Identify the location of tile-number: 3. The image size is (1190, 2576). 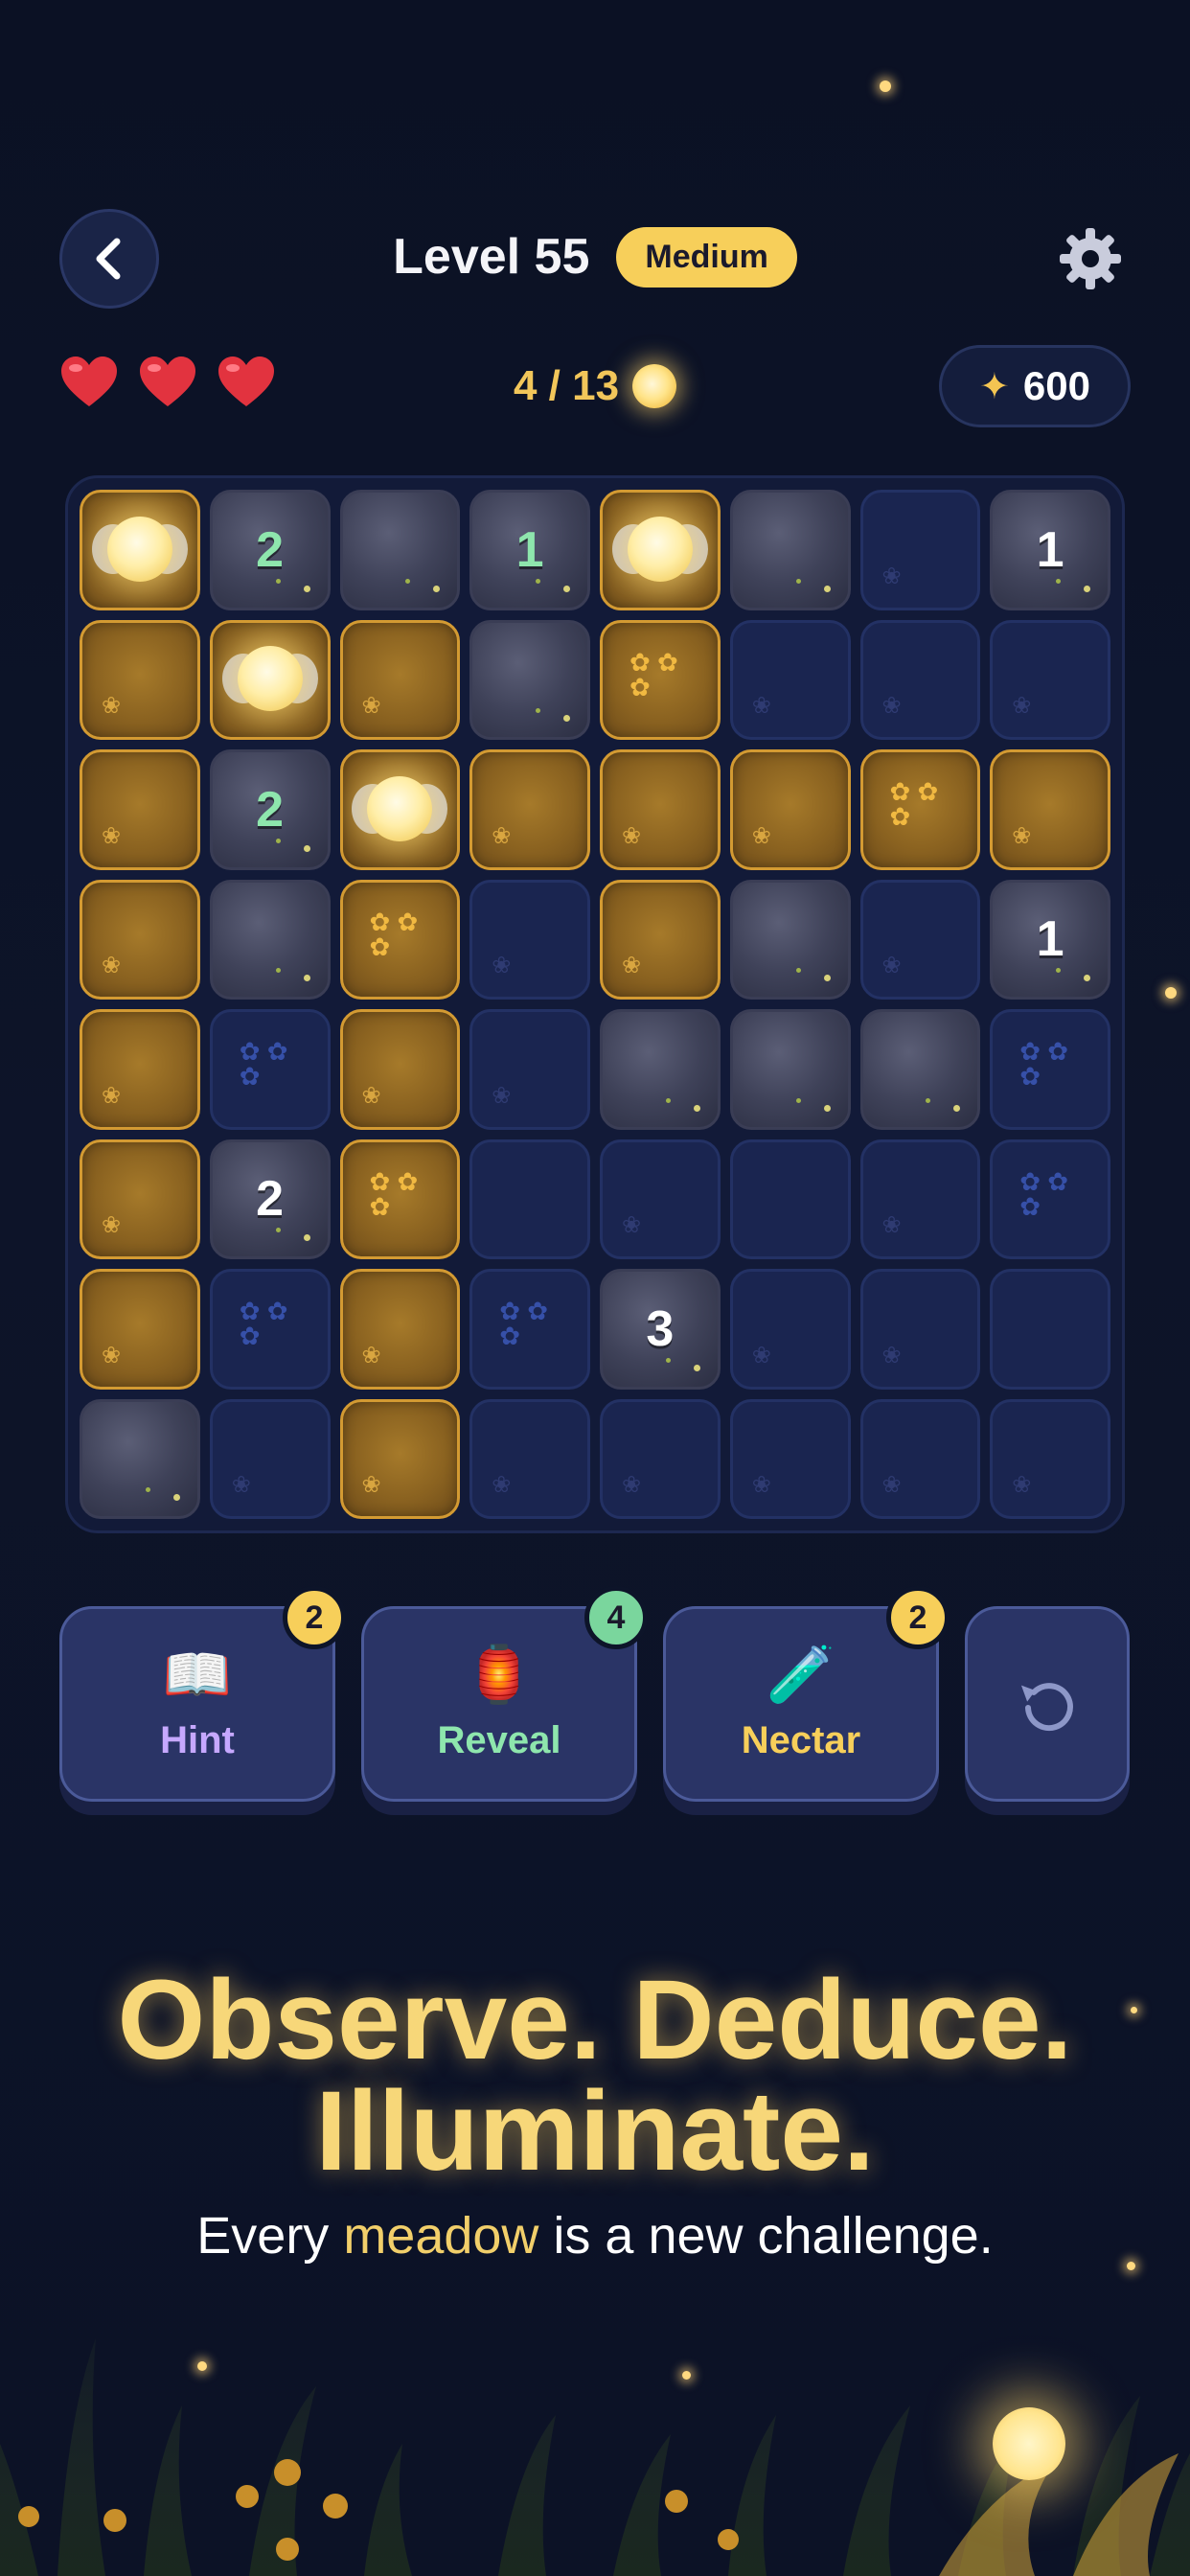
(661, 1328).